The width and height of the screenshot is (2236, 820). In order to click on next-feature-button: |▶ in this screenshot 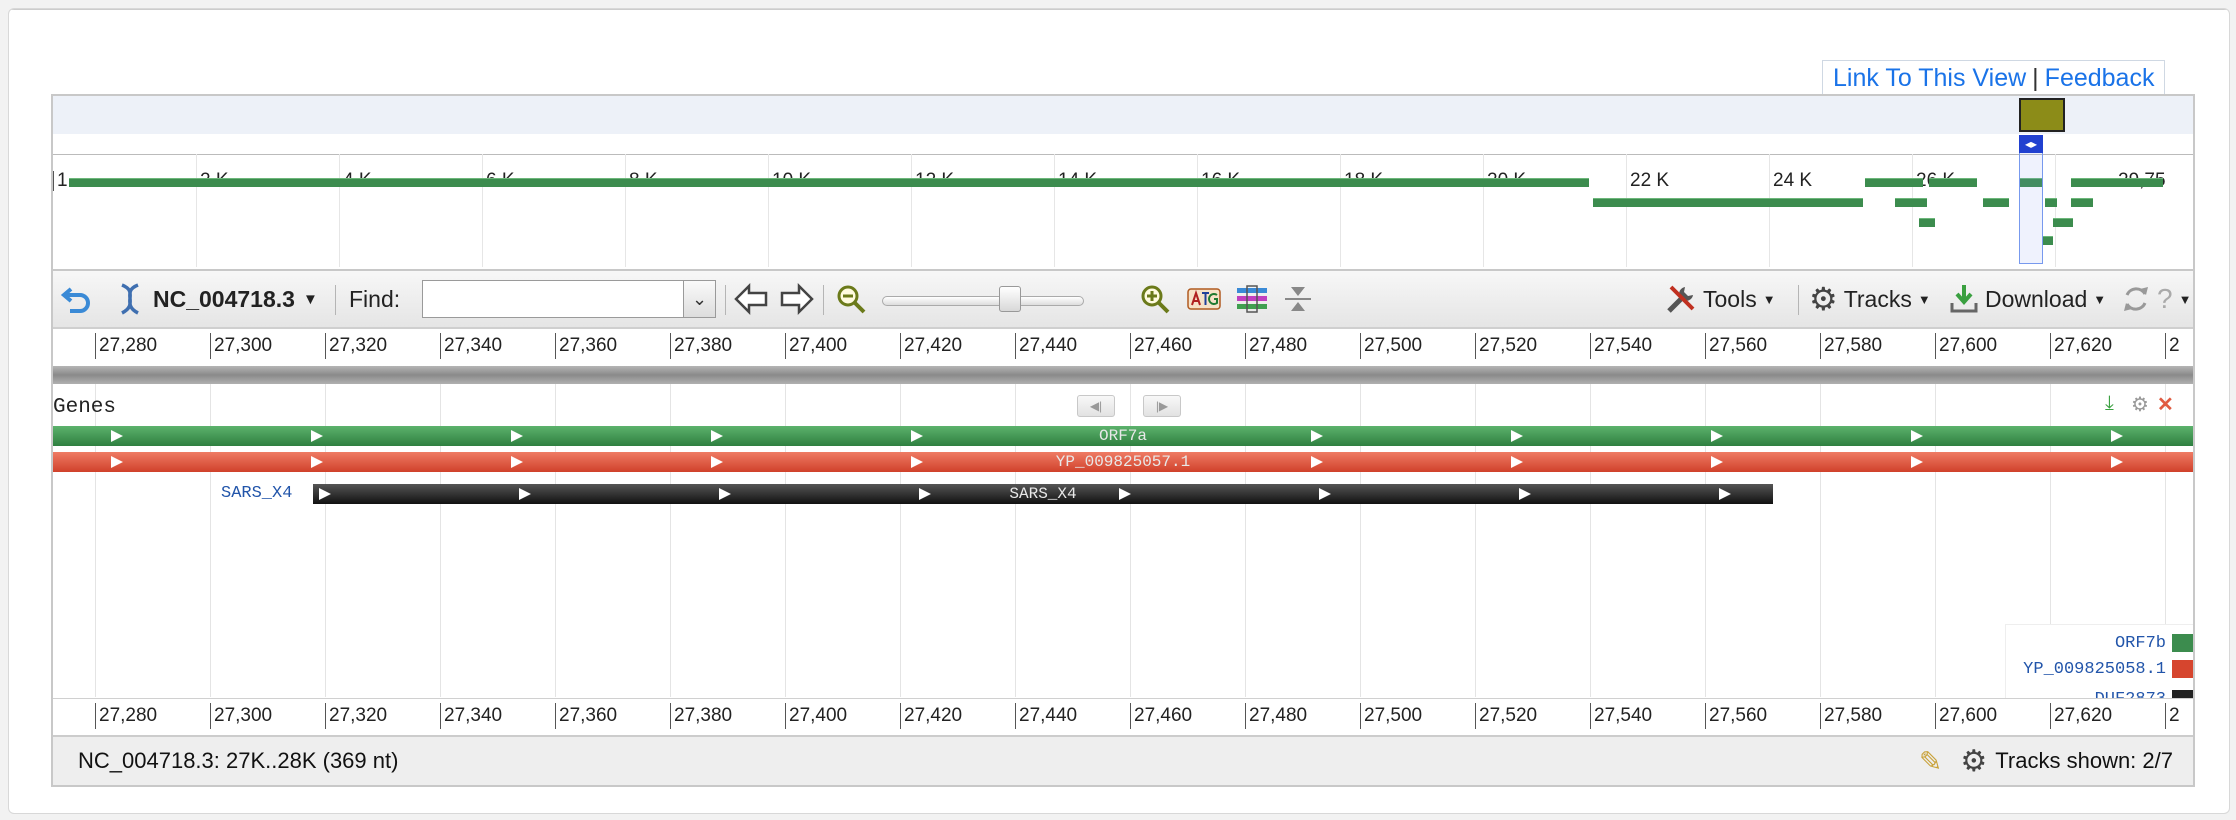, I will do `click(1162, 406)`.